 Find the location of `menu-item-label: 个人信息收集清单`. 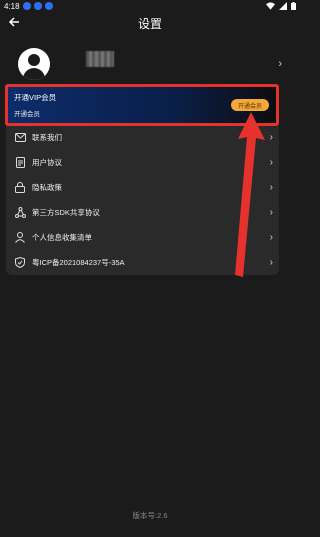

menu-item-label: 个人信息收集清单 is located at coordinates (62, 237).